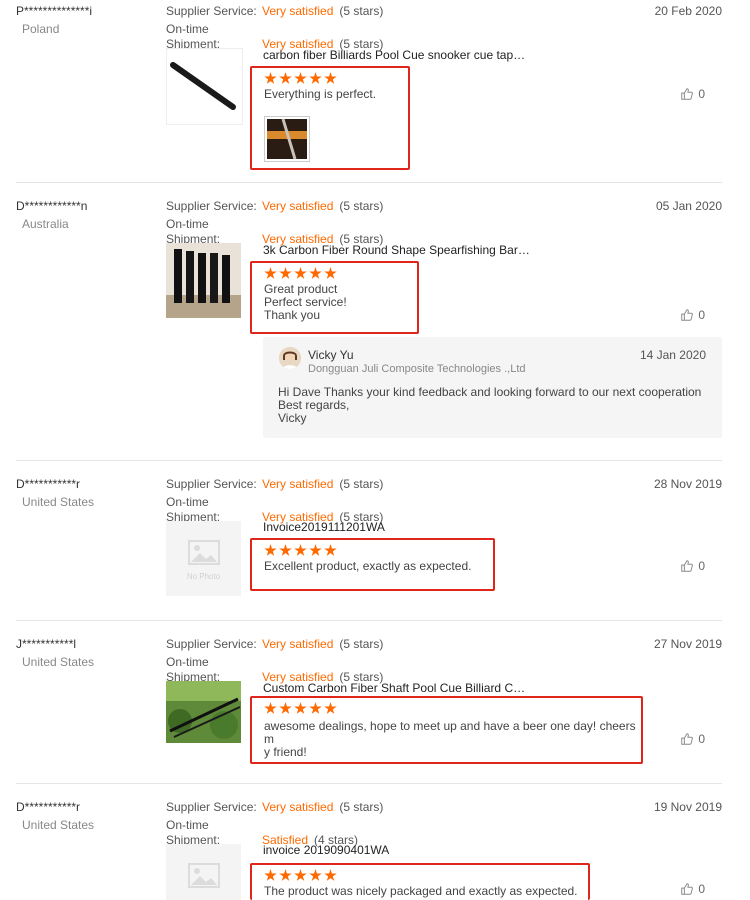 Image resolution: width=750 pixels, height=900 pixels. Describe the element at coordinates (305, 302) in the screenshot. I see `review-comment: Great product Perfect service! Thank you` at that location.